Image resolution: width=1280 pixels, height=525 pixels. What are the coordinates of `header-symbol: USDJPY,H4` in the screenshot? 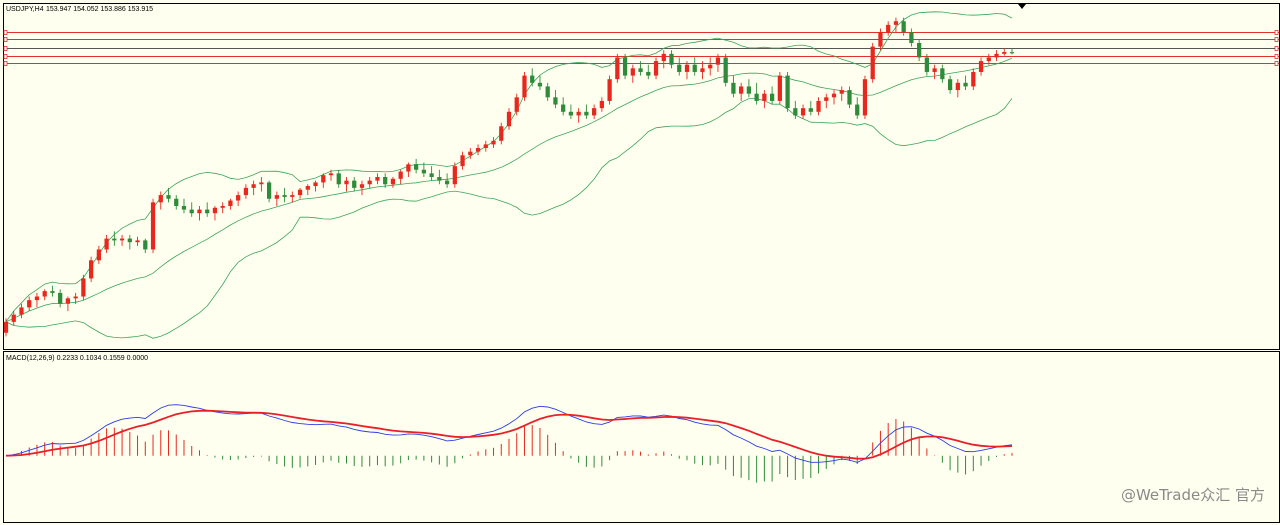 It's located at (25, 9).